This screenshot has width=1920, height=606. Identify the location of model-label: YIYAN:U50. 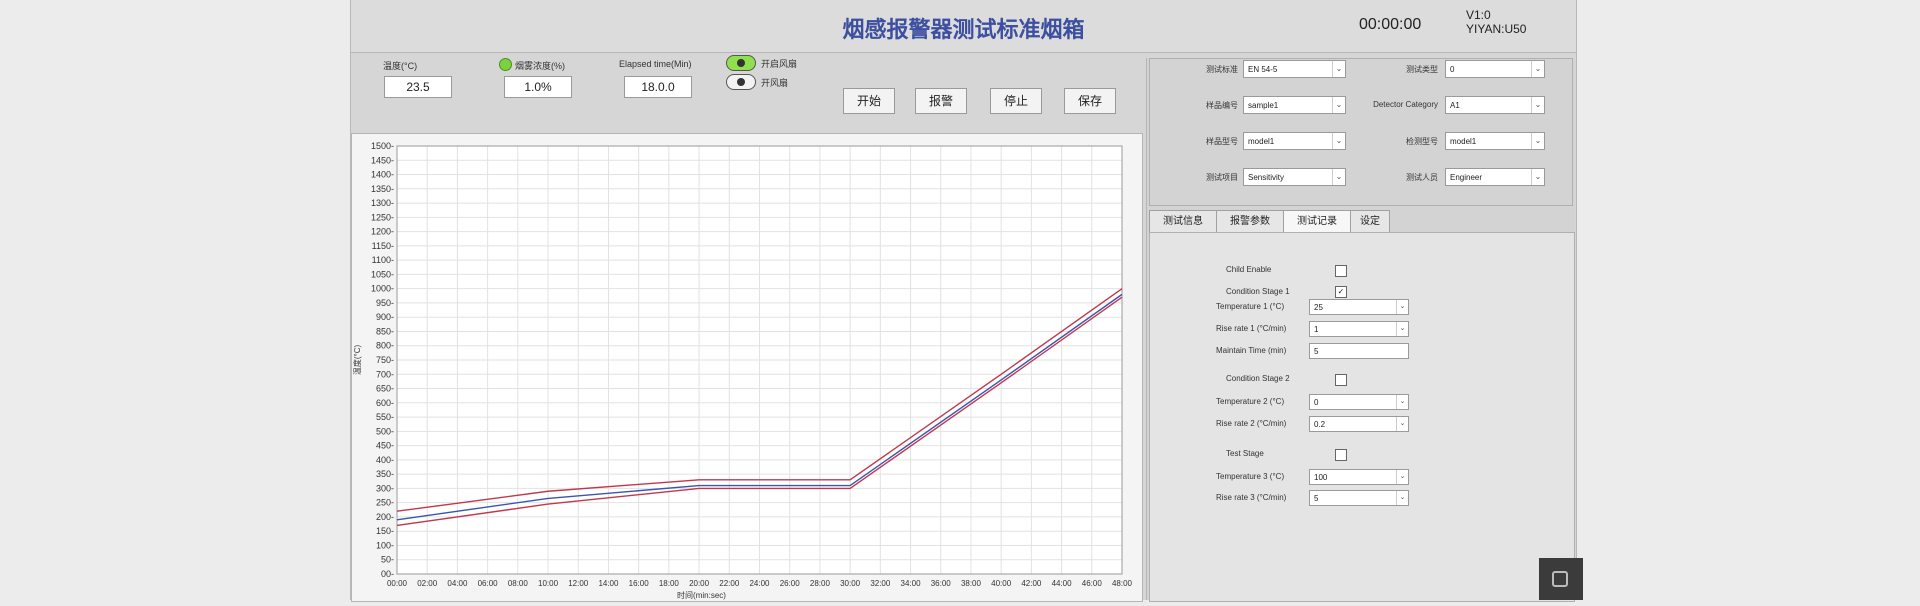
(1496, 29).